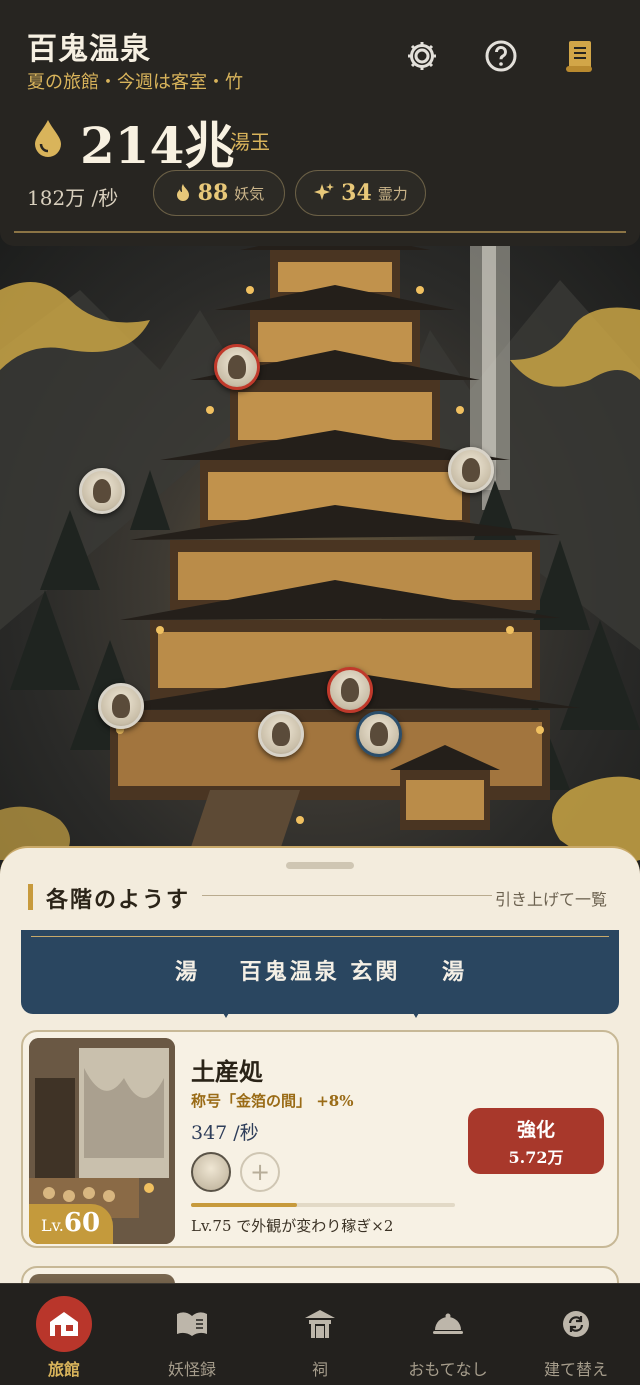 The image size is (640, 1385). I want to click on reiryoku-value: 34, so click(356, 193).